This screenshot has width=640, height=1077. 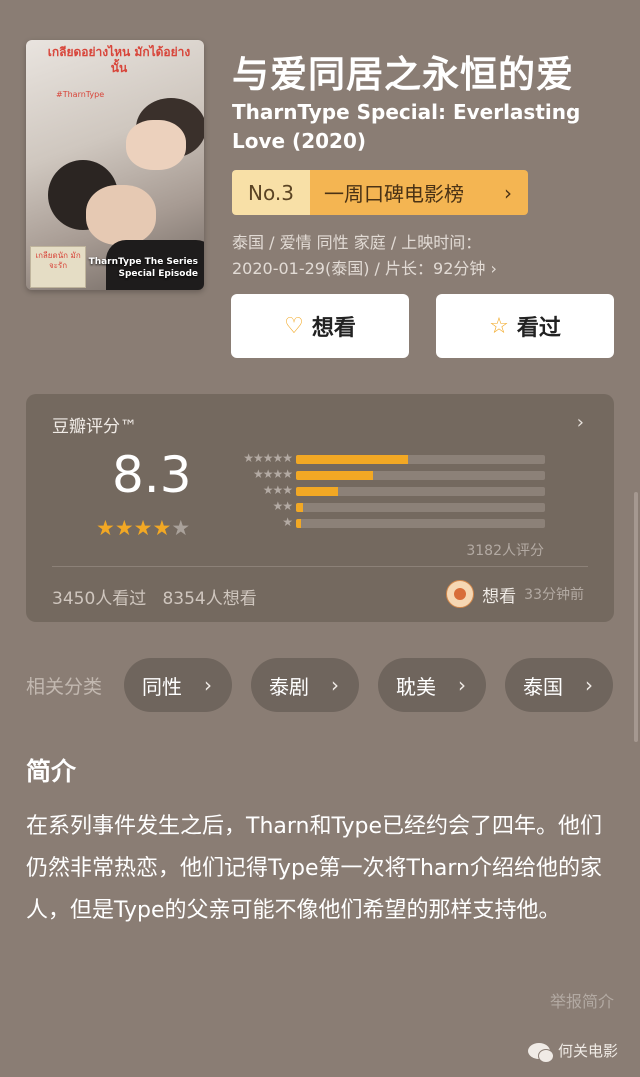 What do you see at coordinates (181, 528) in the screenshot?
I see `star-empty-icon: ★` at bounding box center [181, 528].